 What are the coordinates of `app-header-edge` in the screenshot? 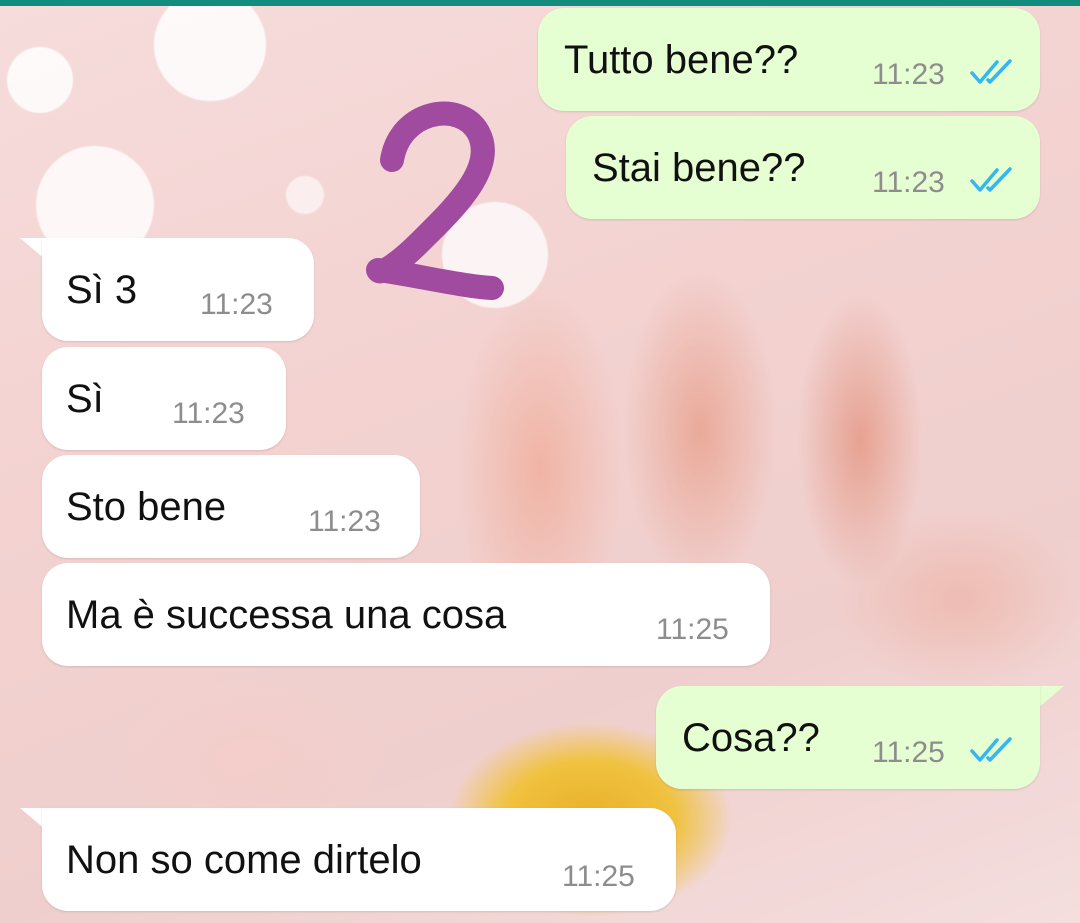 It's located at (540, 3).